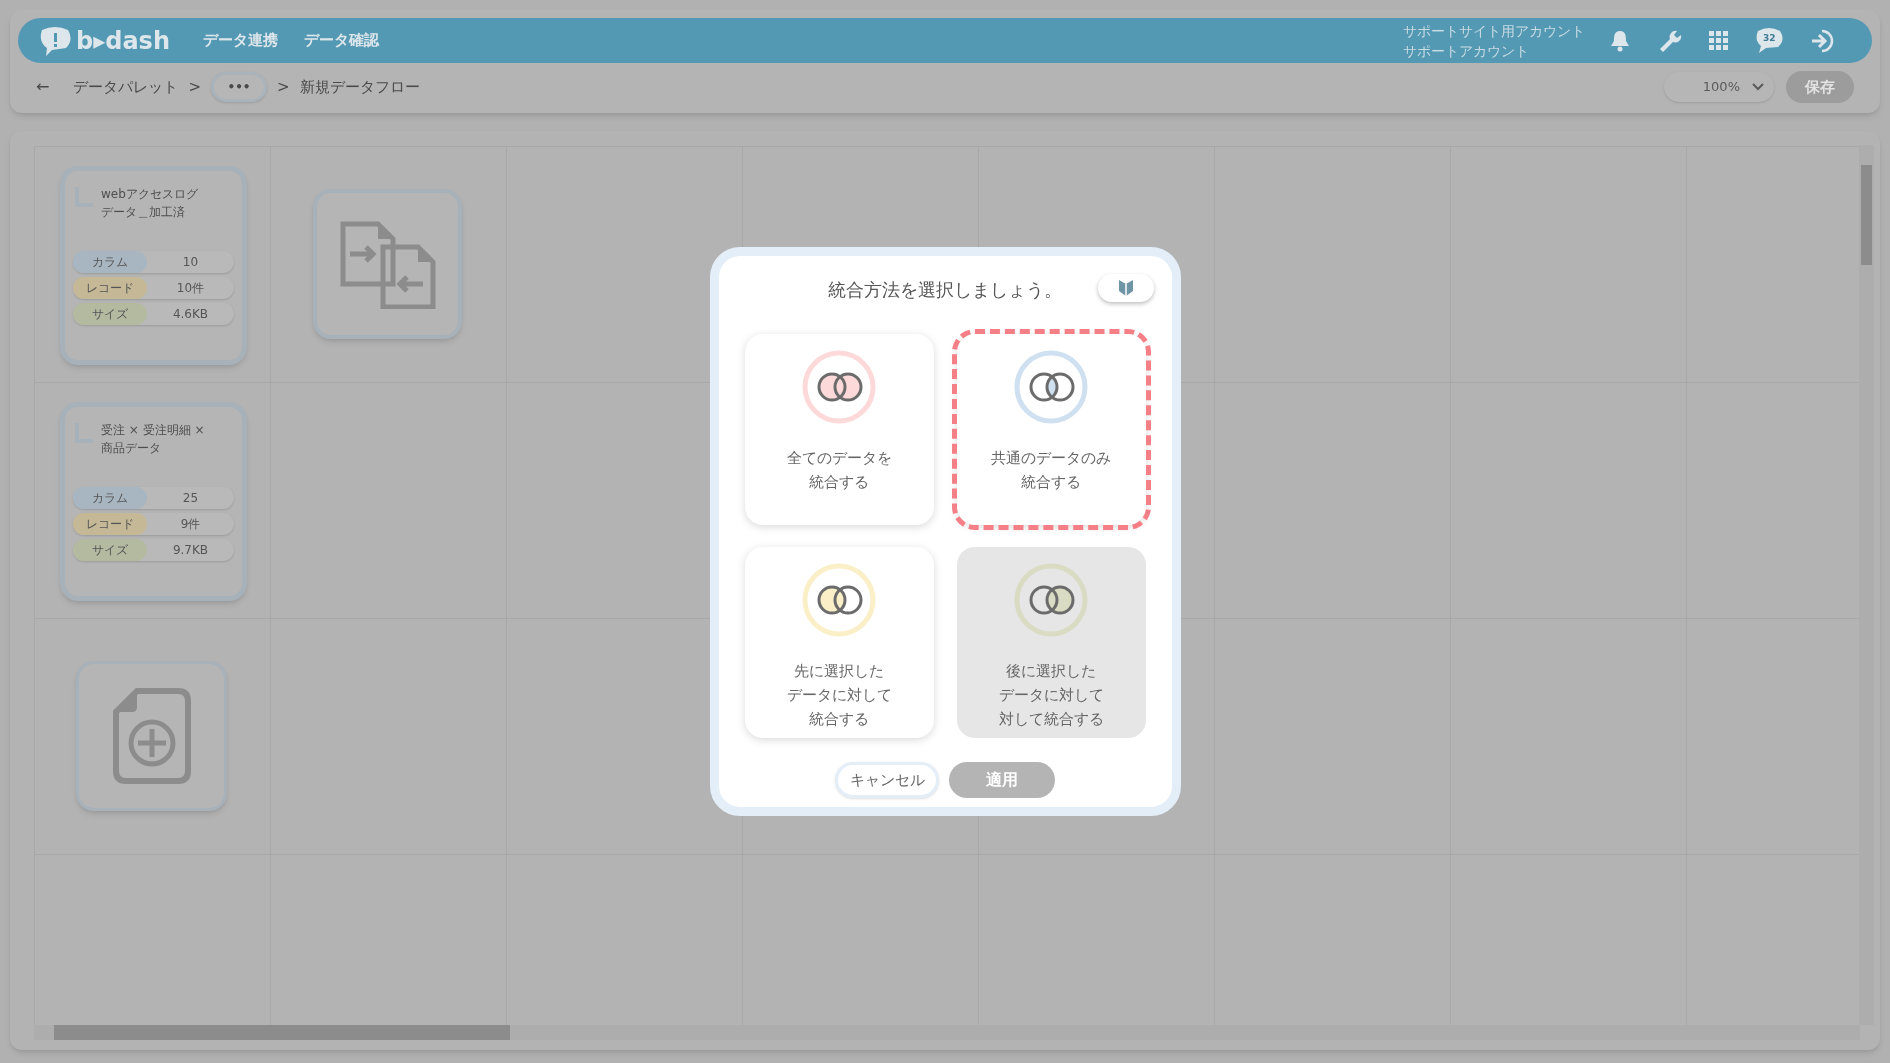  What do you see at coordinates (839, 642) in the screenshot?
I see `merge-option: 先に選択した データに対して 統合する` at bounding box center [839, 642].